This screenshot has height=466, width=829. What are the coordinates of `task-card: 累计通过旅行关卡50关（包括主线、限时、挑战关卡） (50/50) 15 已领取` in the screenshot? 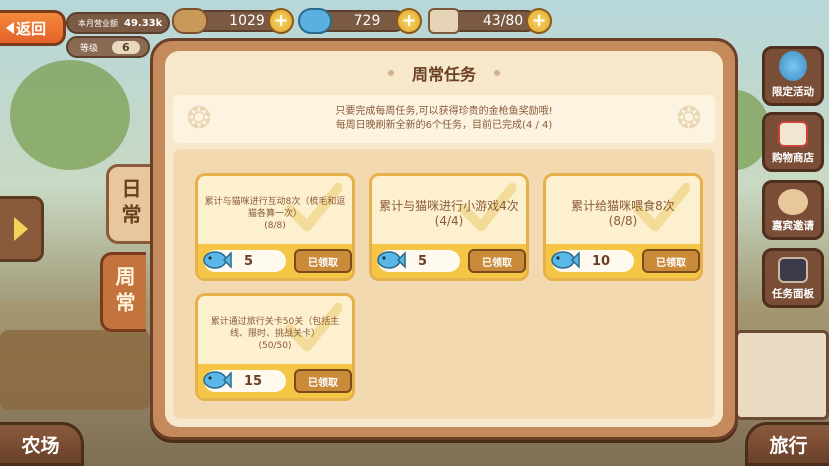 It's located at (275, 347).